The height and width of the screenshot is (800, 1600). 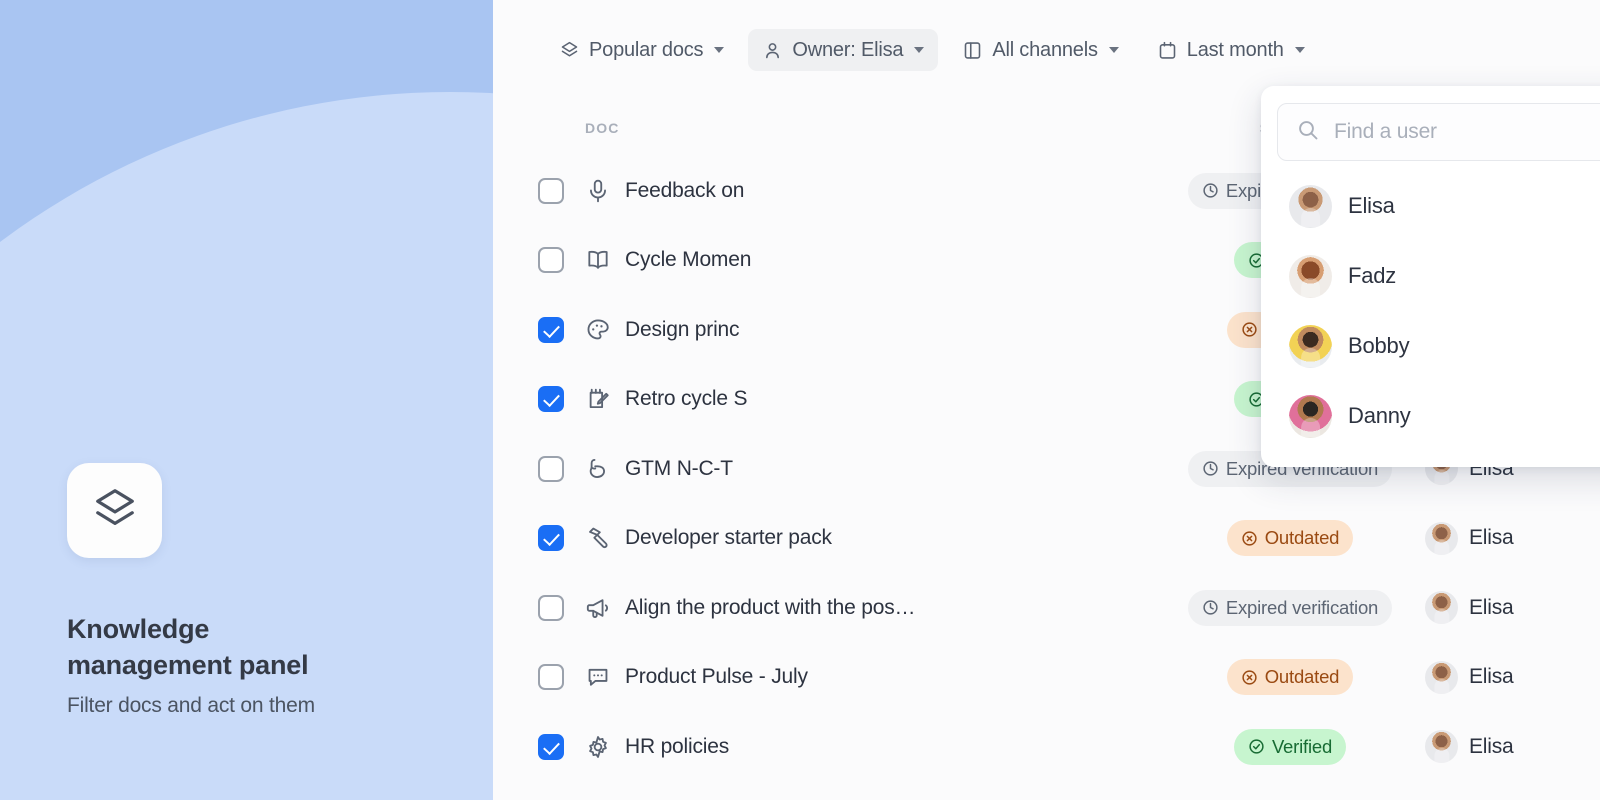 What do you see at coordinates (1379, 345) in the screenshot?
I see `user-name: Bobby` at bounding box center [1379, 345].